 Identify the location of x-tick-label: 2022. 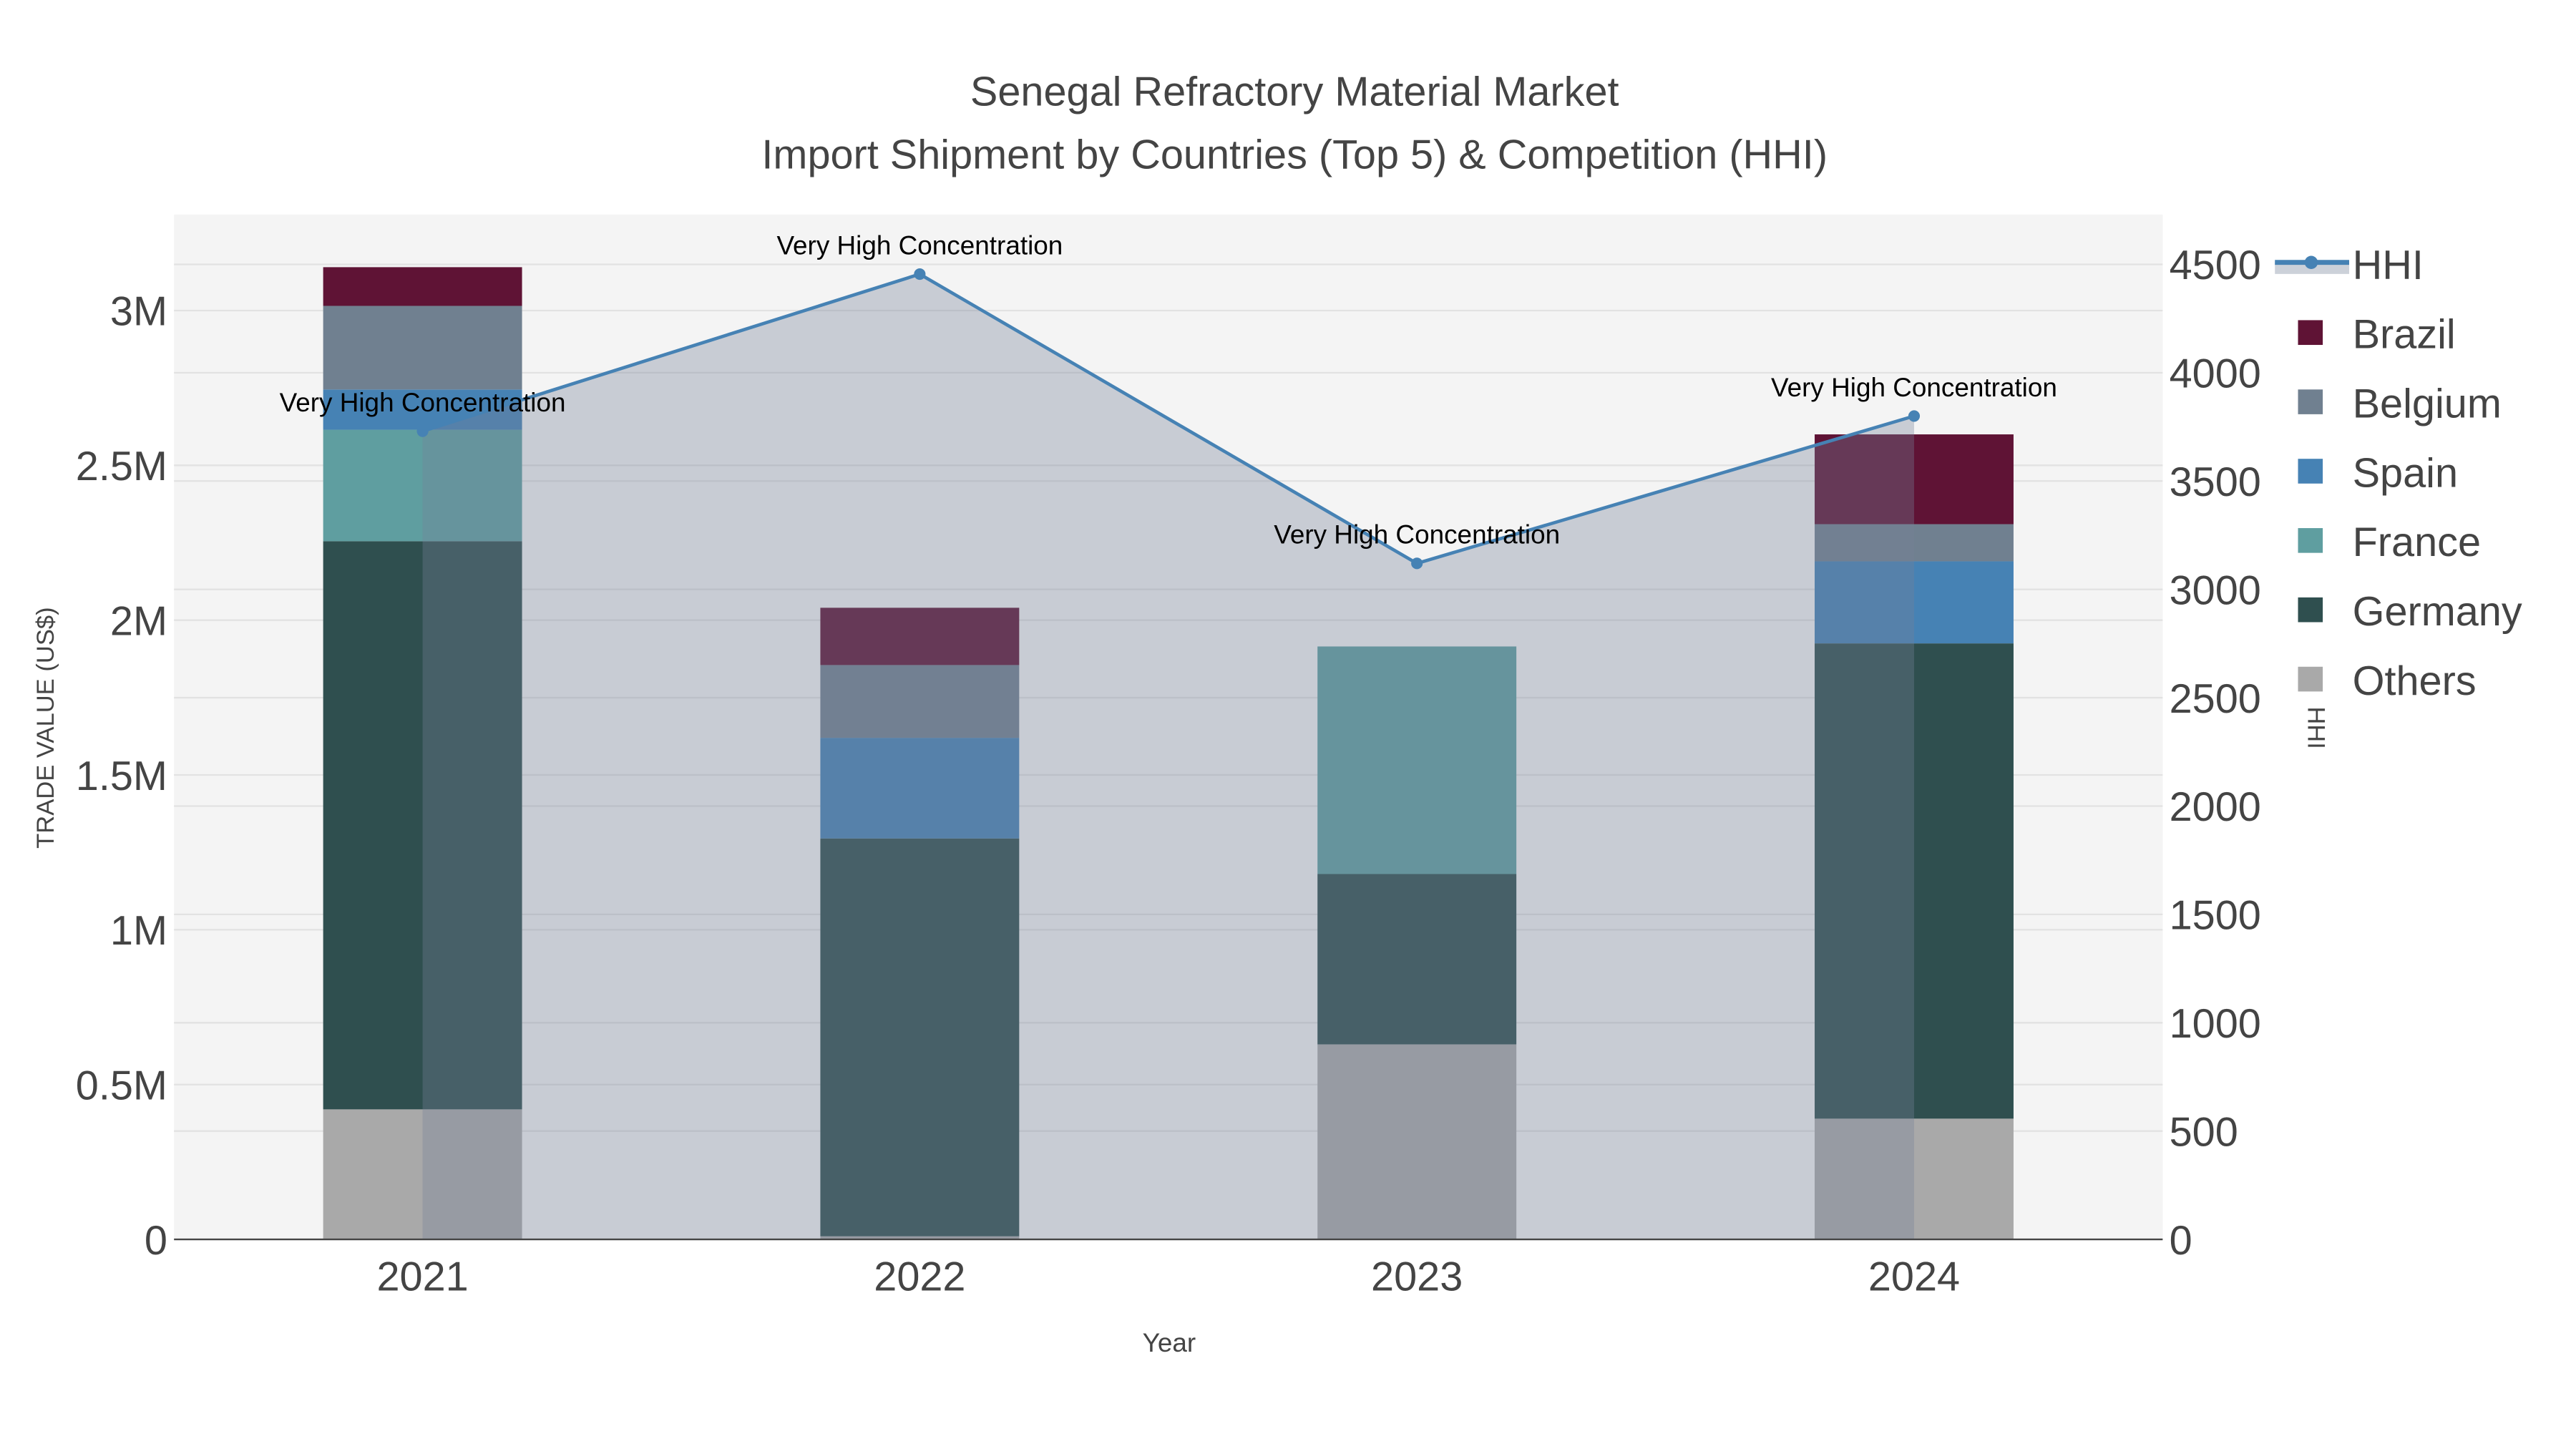
(919, 1277).